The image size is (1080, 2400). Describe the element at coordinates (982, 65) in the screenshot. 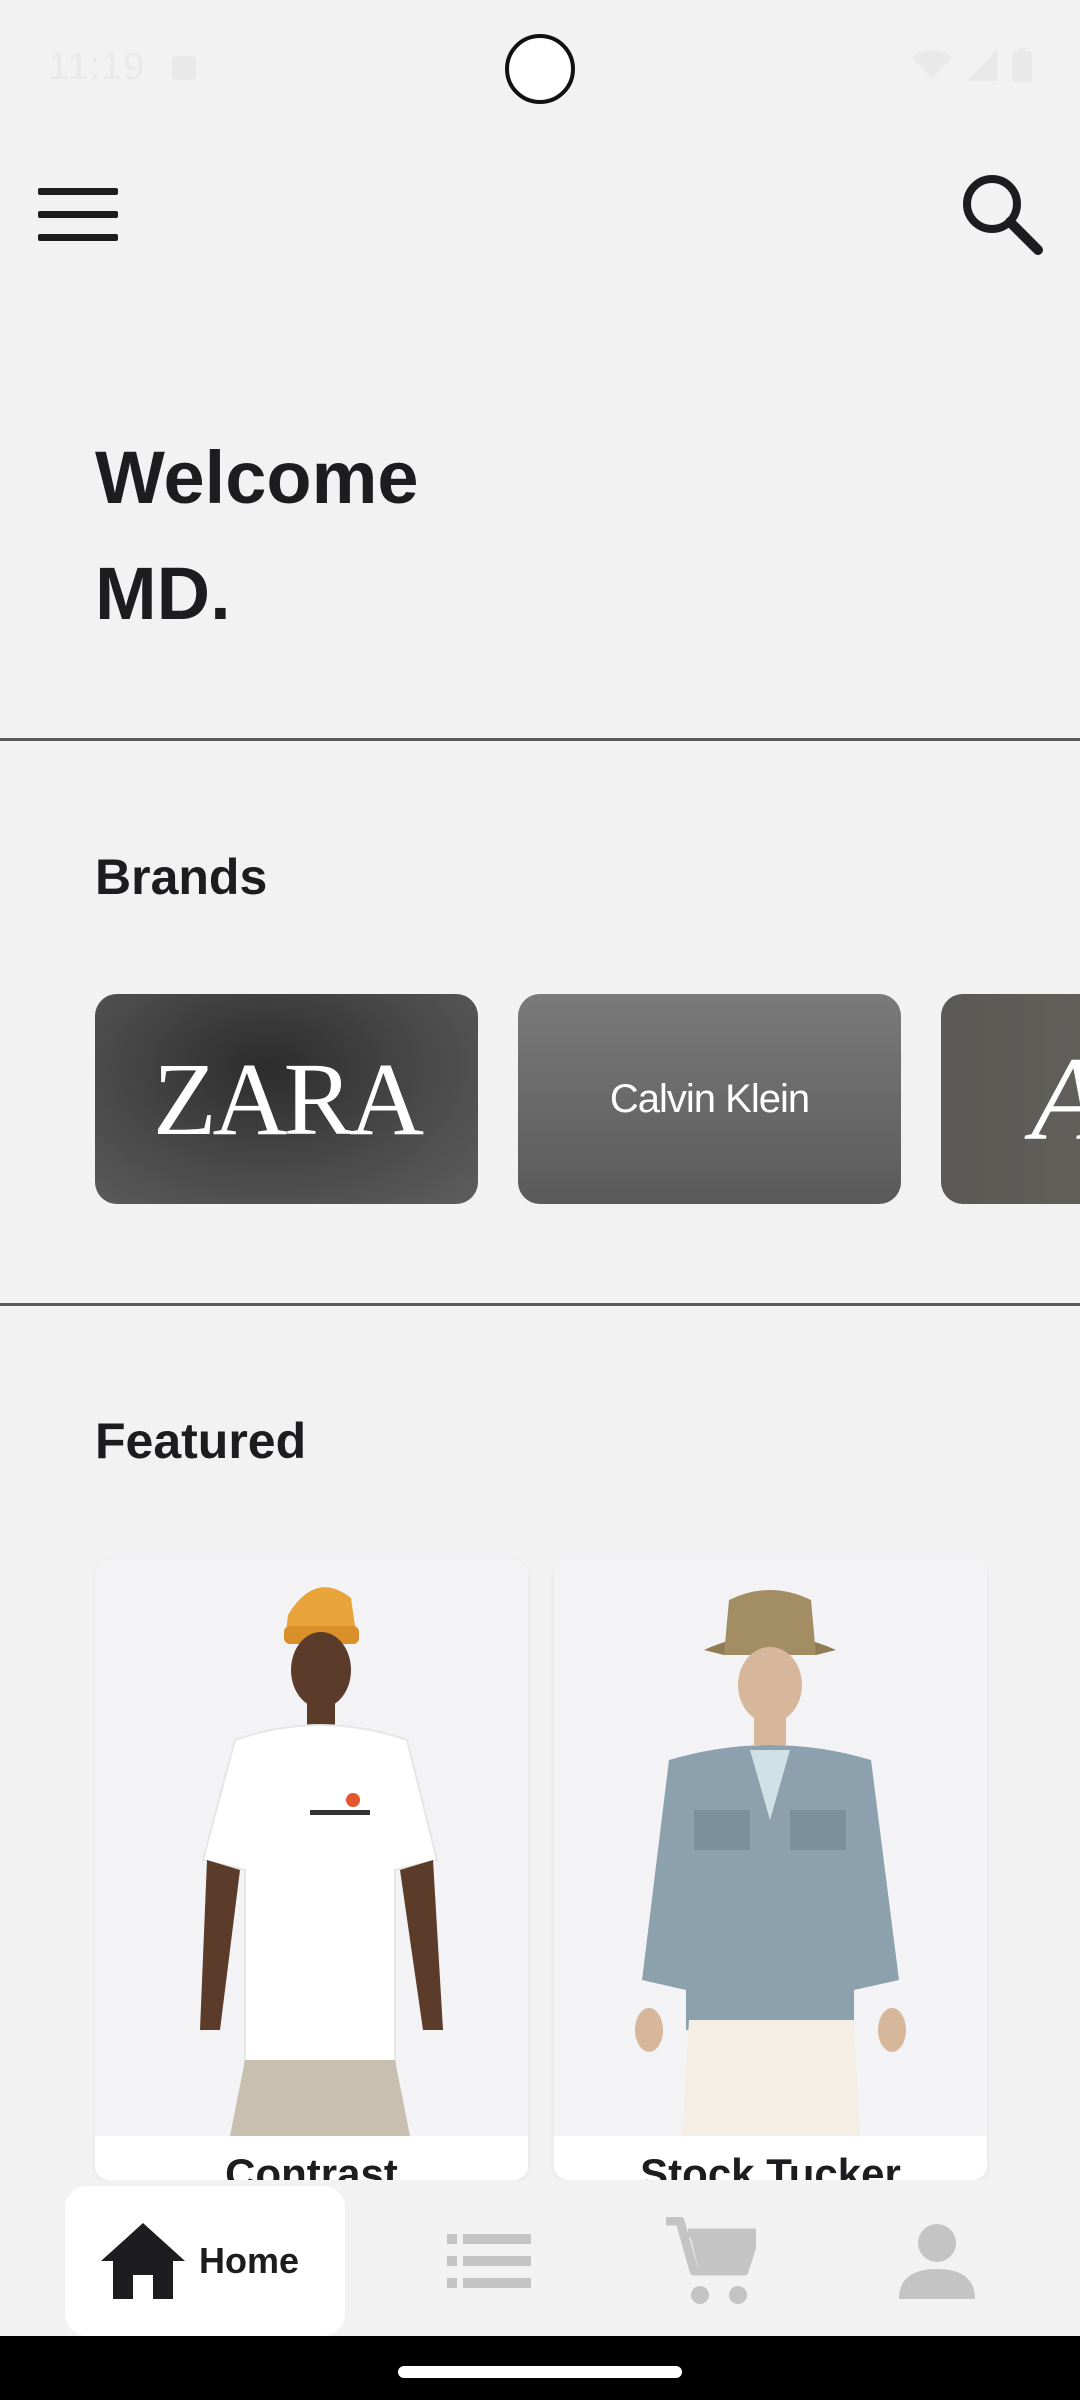

I see `signal-icon` at that location.